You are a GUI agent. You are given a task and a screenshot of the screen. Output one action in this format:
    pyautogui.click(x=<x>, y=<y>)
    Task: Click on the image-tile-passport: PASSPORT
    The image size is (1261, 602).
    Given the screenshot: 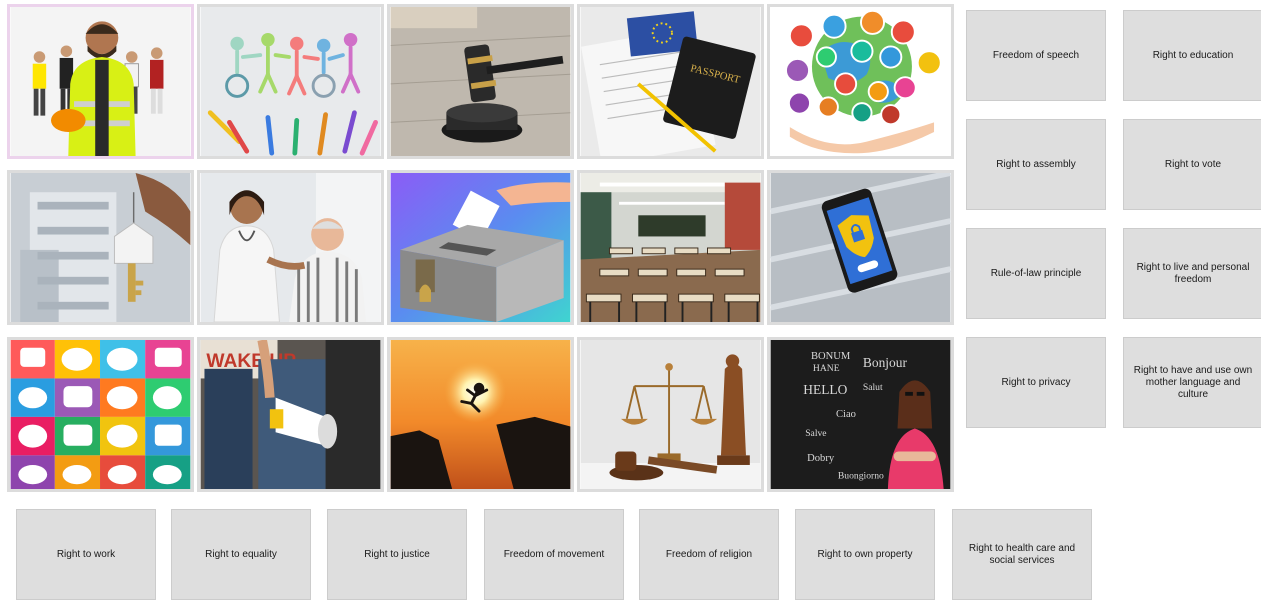 What is the action you would take?
    pyautogui.click(x=670, y=81)
    